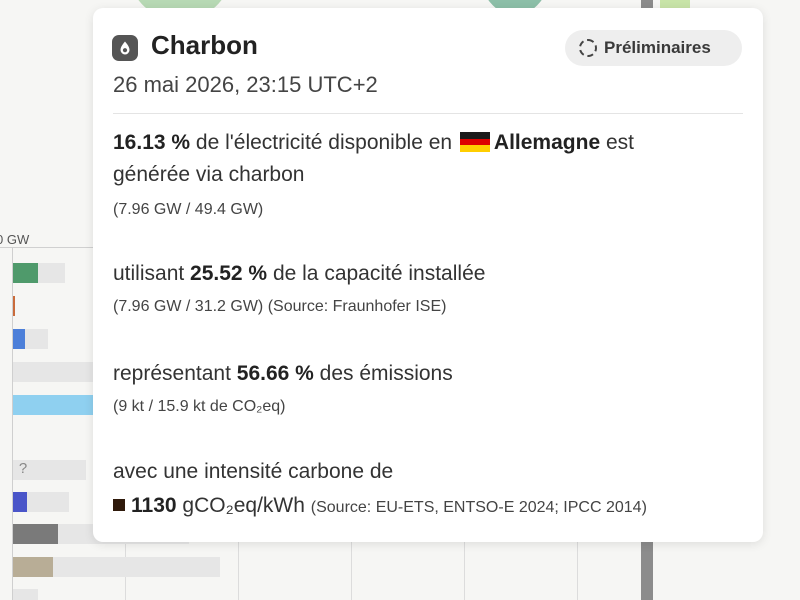 Image resolution: width=800 pixels, height=600 pixels. Describe the element at coordinates (657, 47) in the screenshot. I see `badge-label: Préliminaires` at that location.